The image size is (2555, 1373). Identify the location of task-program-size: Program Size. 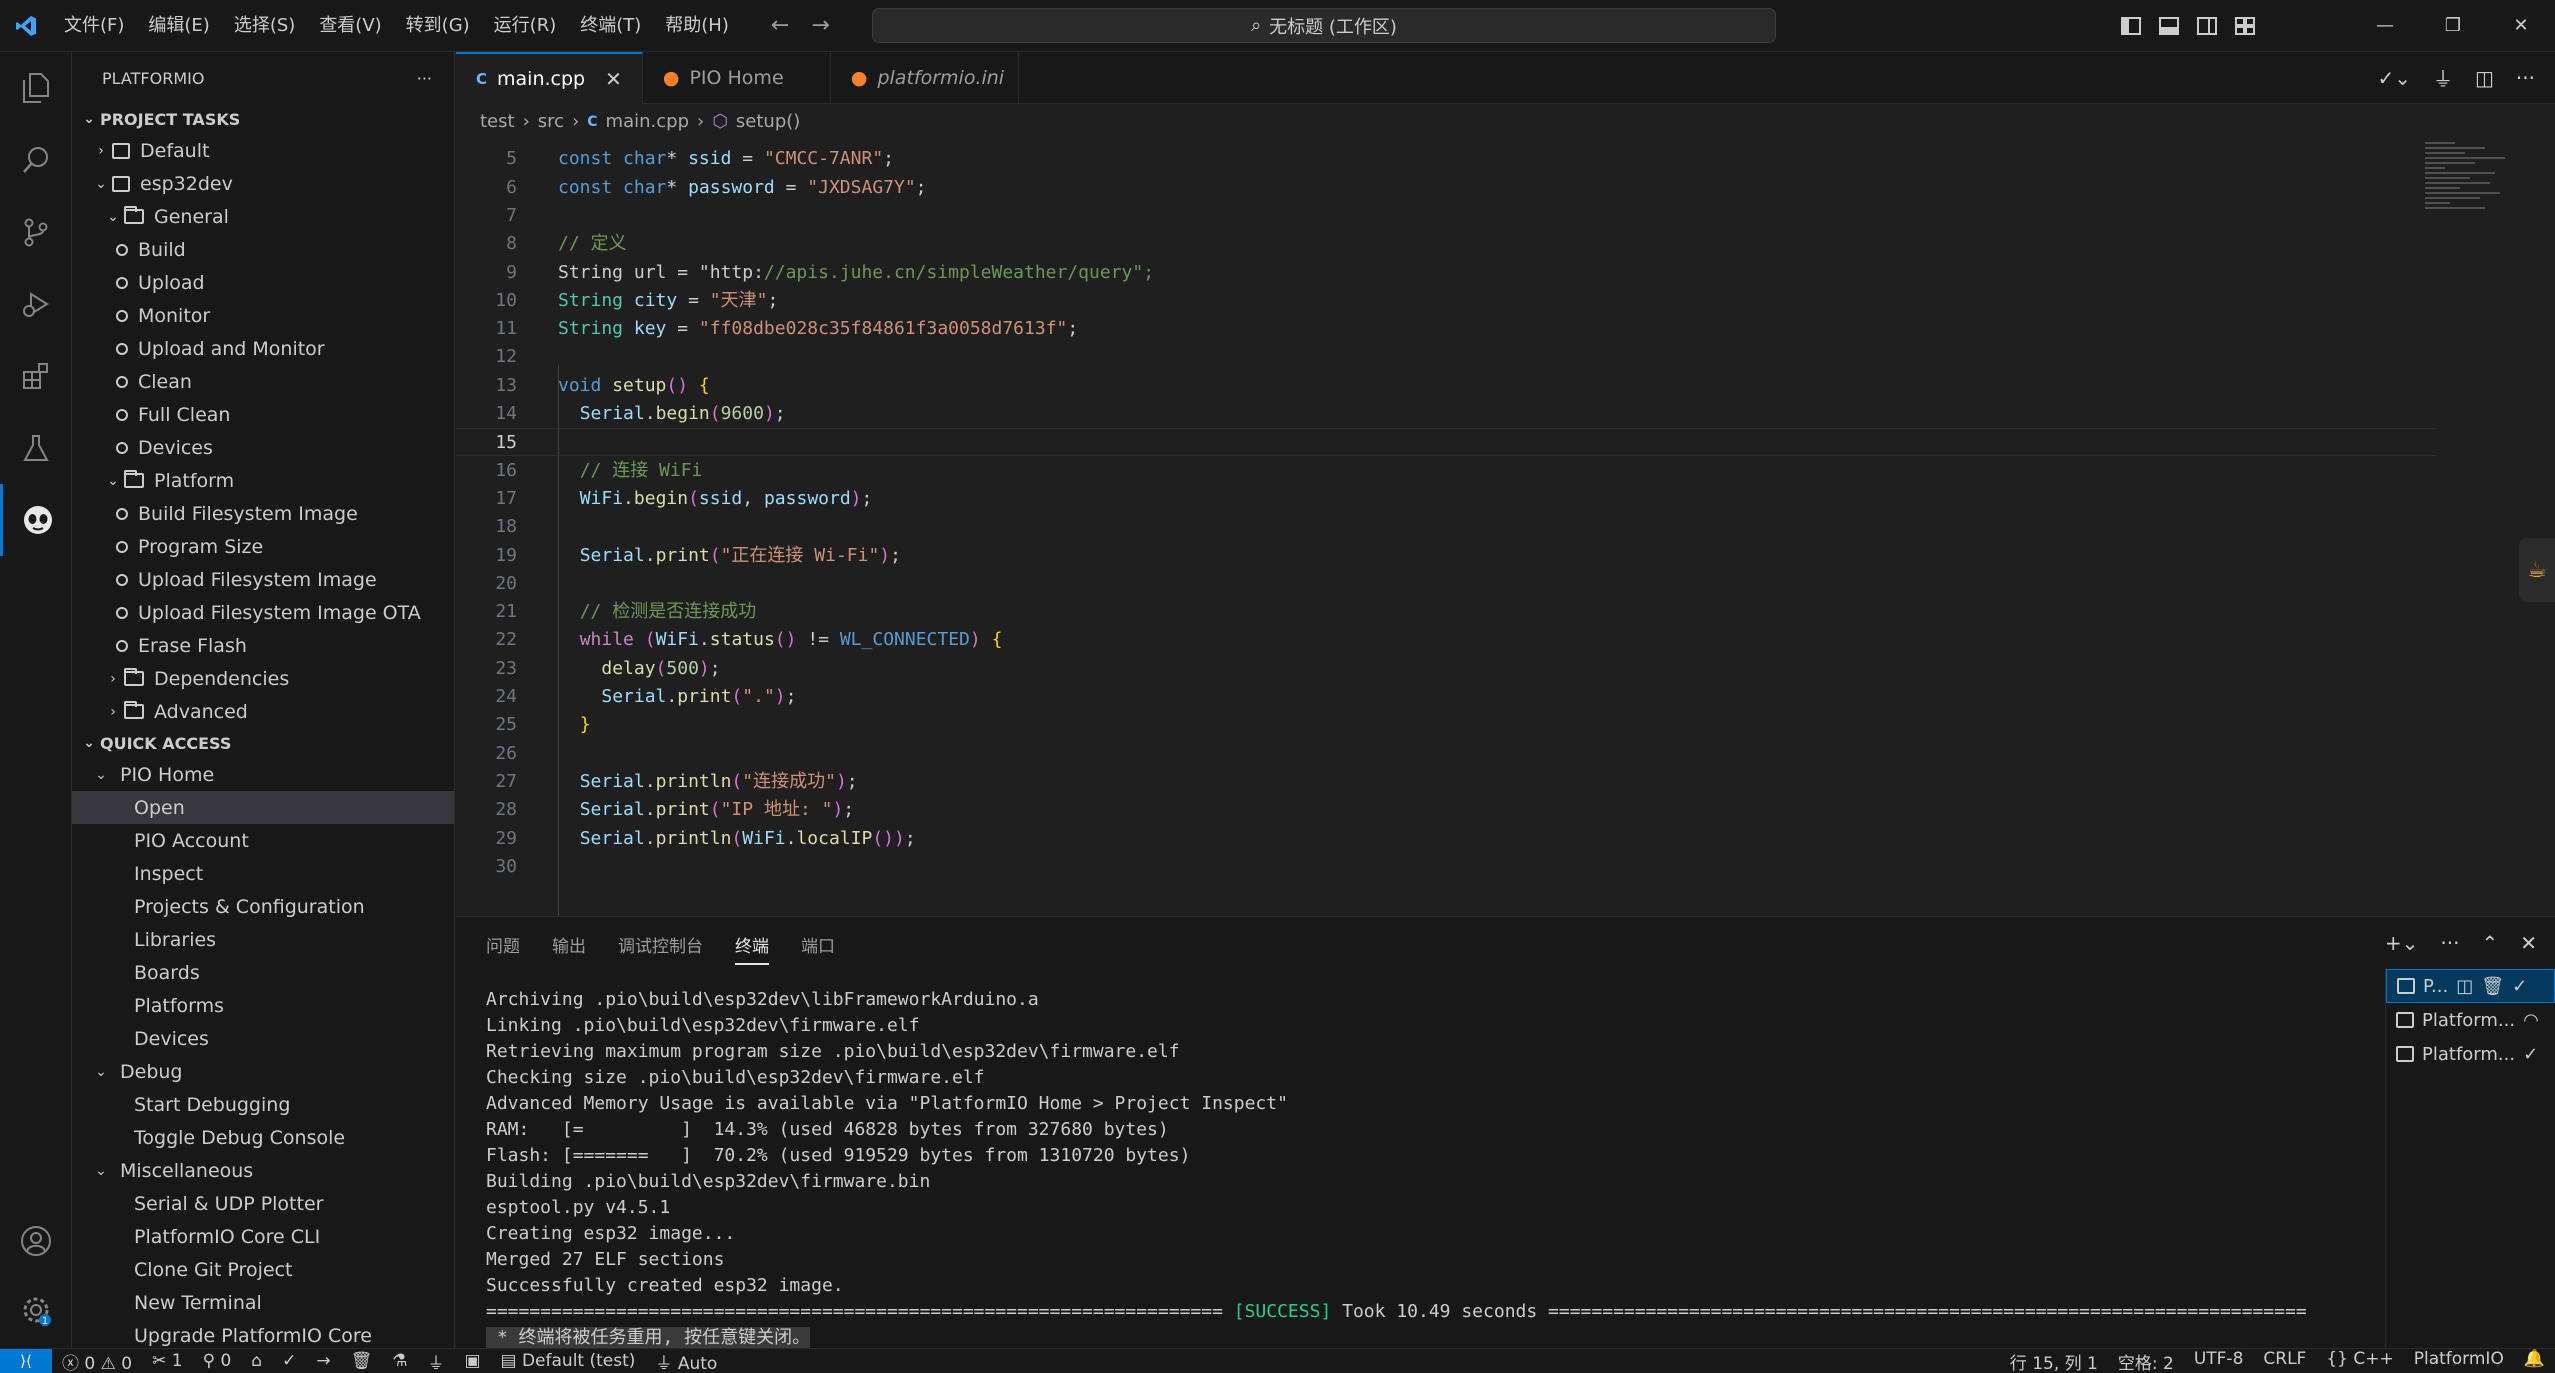
(263, 546).